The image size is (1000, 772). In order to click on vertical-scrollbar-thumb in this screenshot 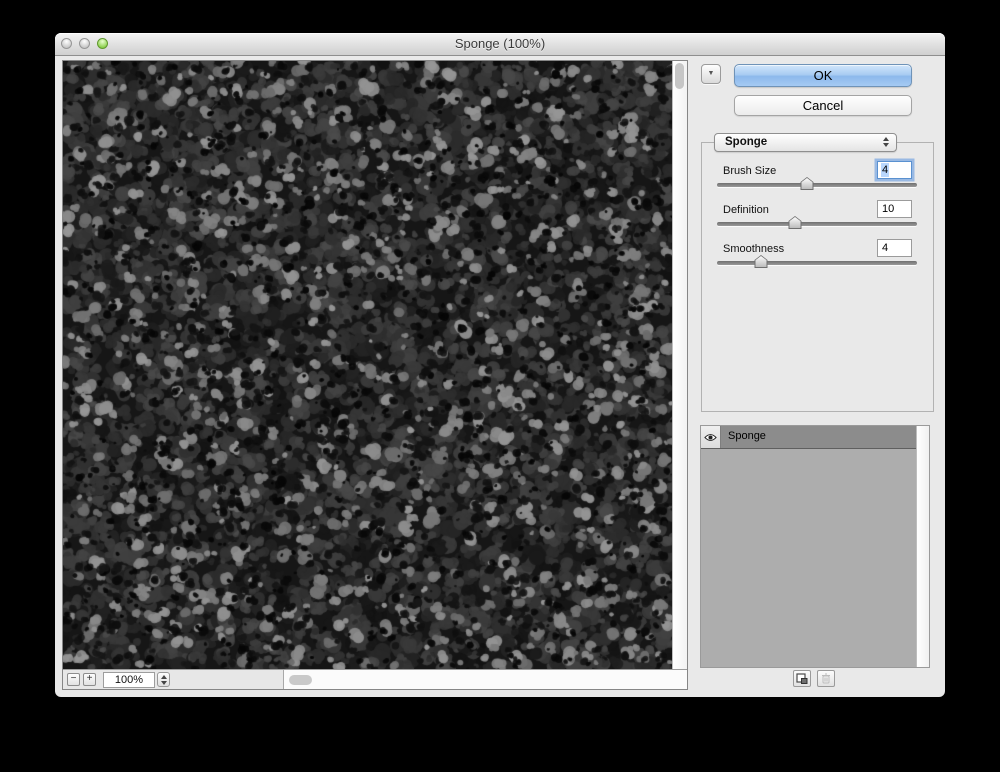, I will do `click(679, 76)`.